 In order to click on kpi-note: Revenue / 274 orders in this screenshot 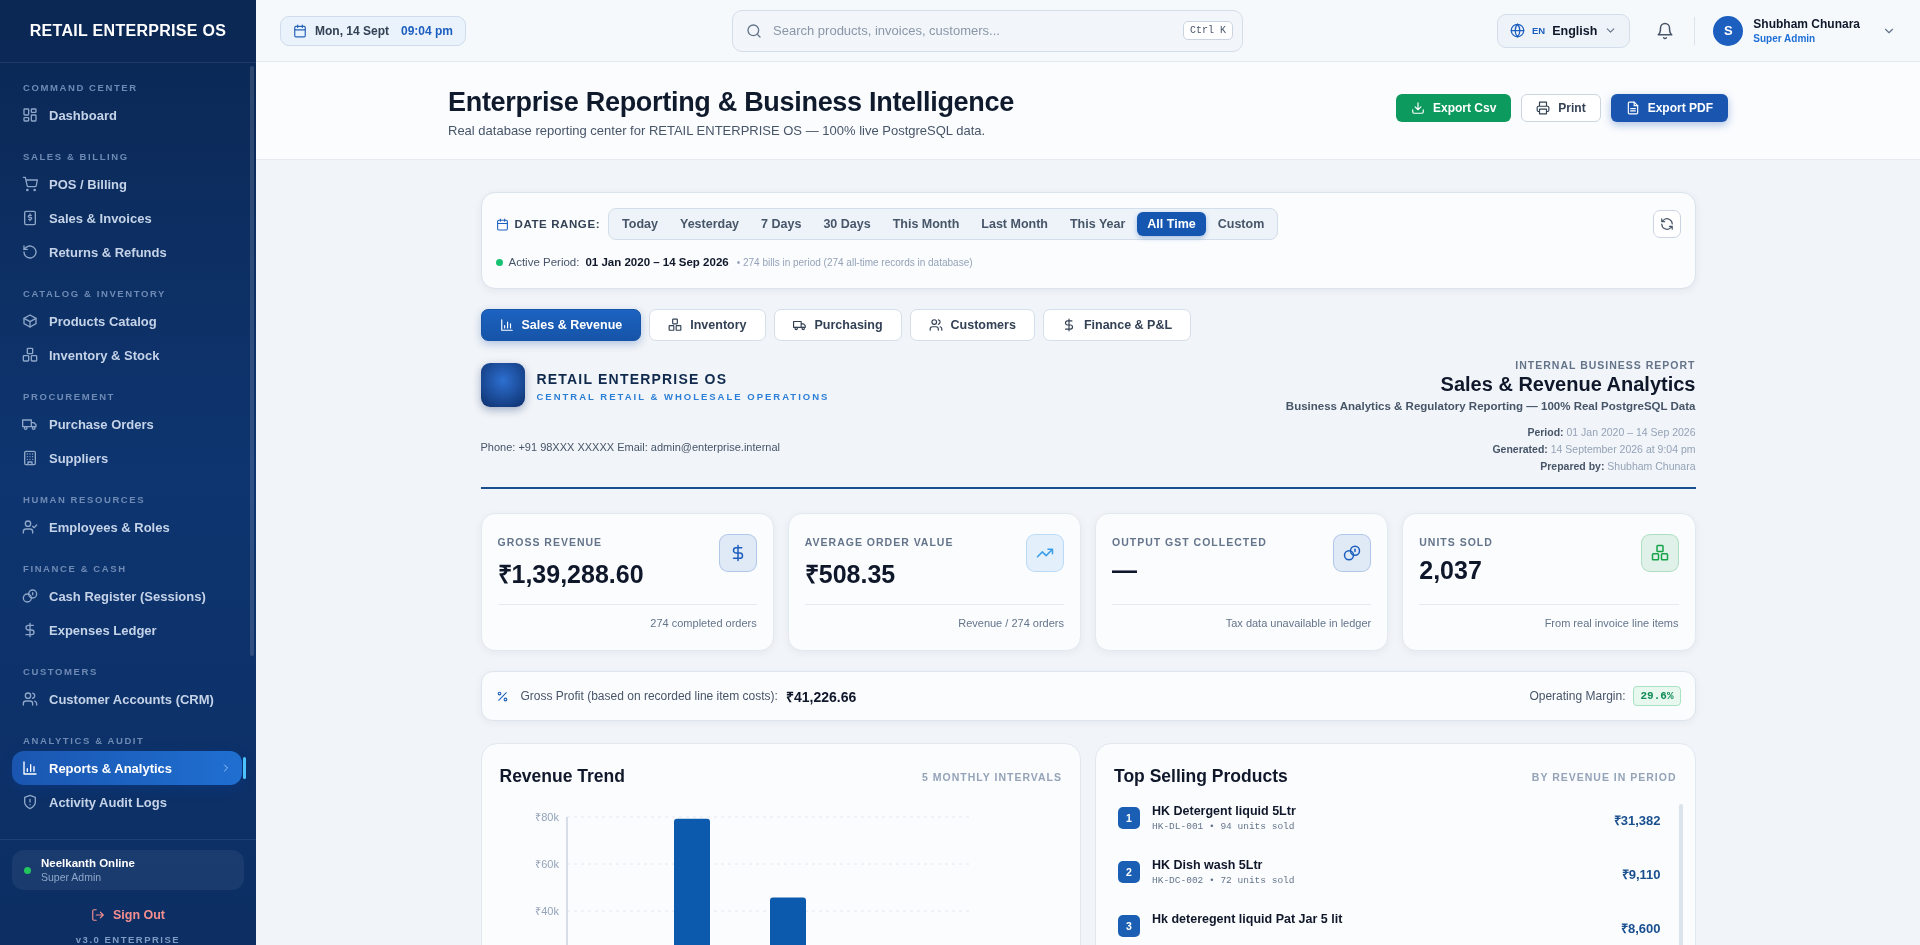, I will do `click(1011, 623)`.